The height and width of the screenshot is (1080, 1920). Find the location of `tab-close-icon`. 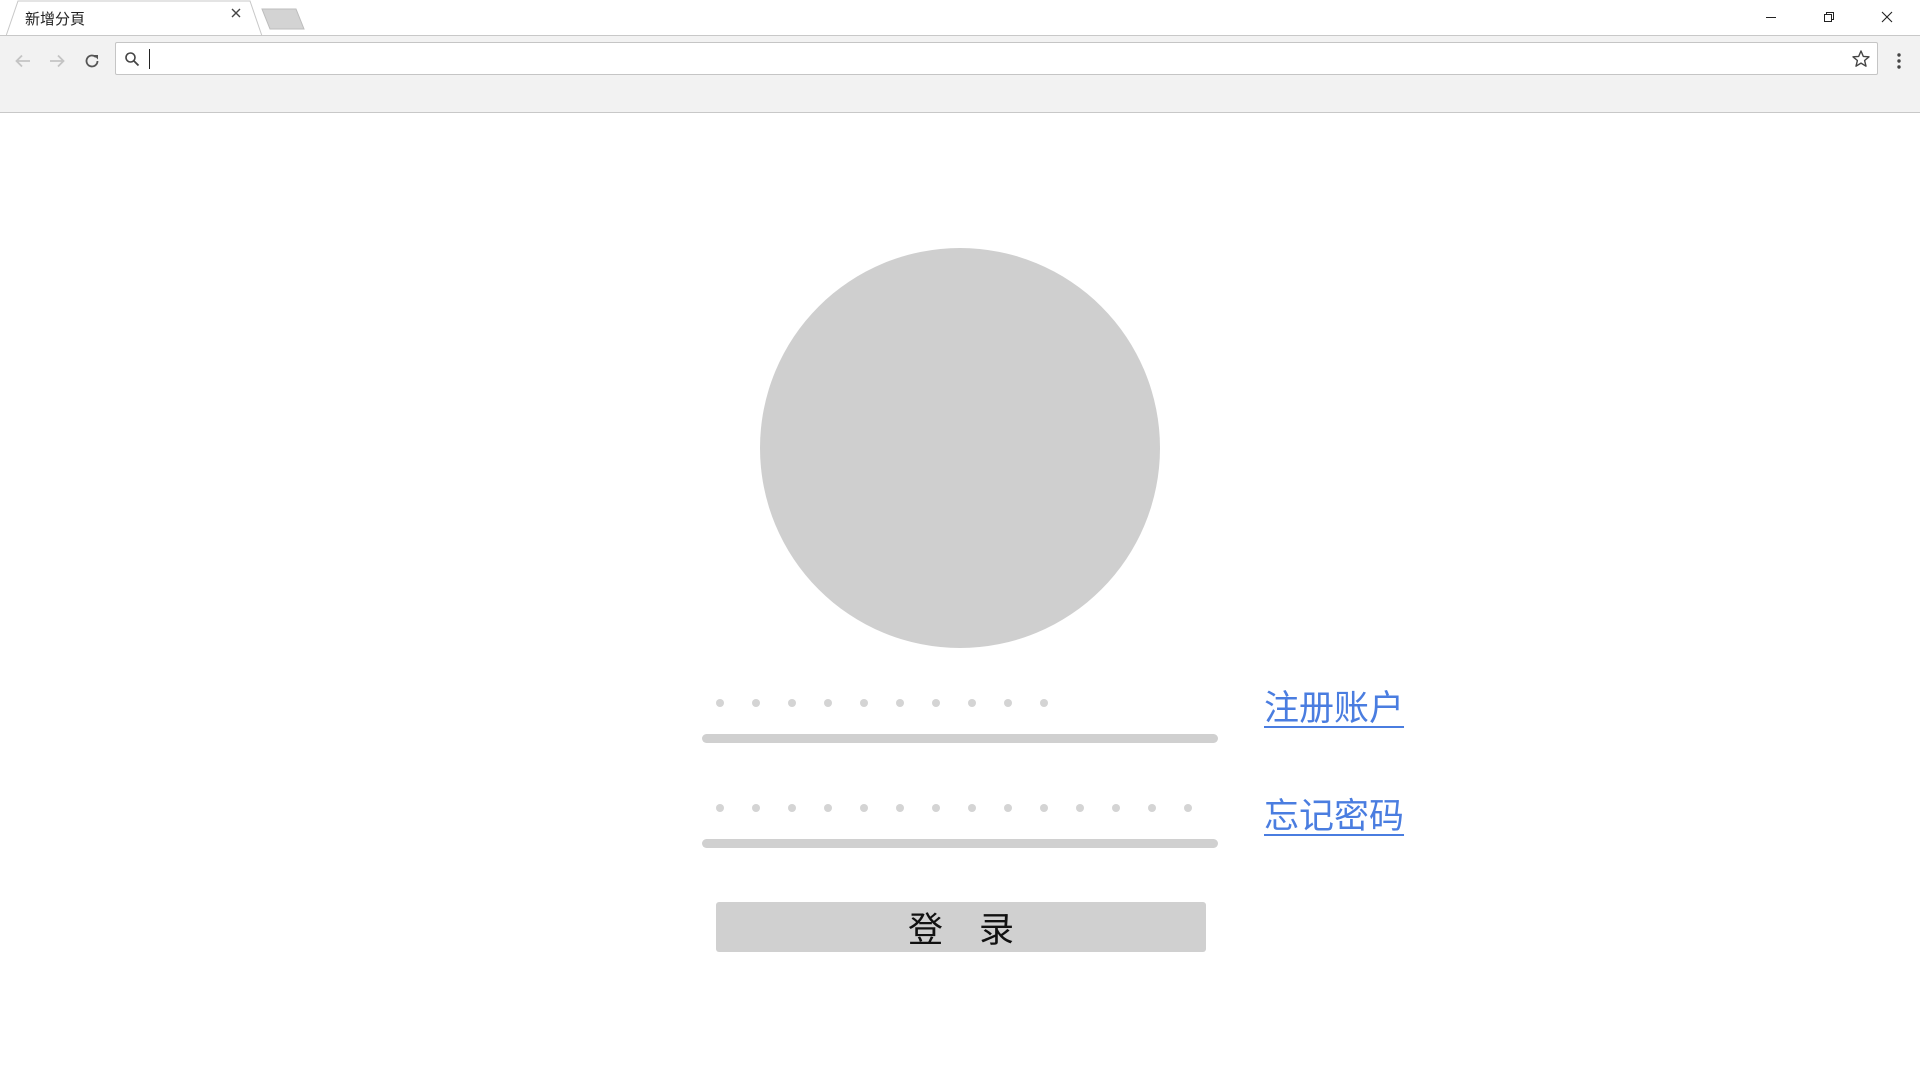

tab-close-icon is located at coordinates (240, 17).